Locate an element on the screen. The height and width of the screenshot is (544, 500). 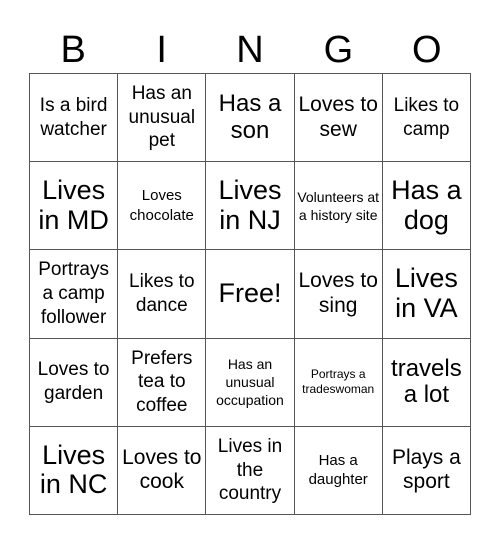
cell-label: Has an unusual pet is located at coordinates (162, 117).